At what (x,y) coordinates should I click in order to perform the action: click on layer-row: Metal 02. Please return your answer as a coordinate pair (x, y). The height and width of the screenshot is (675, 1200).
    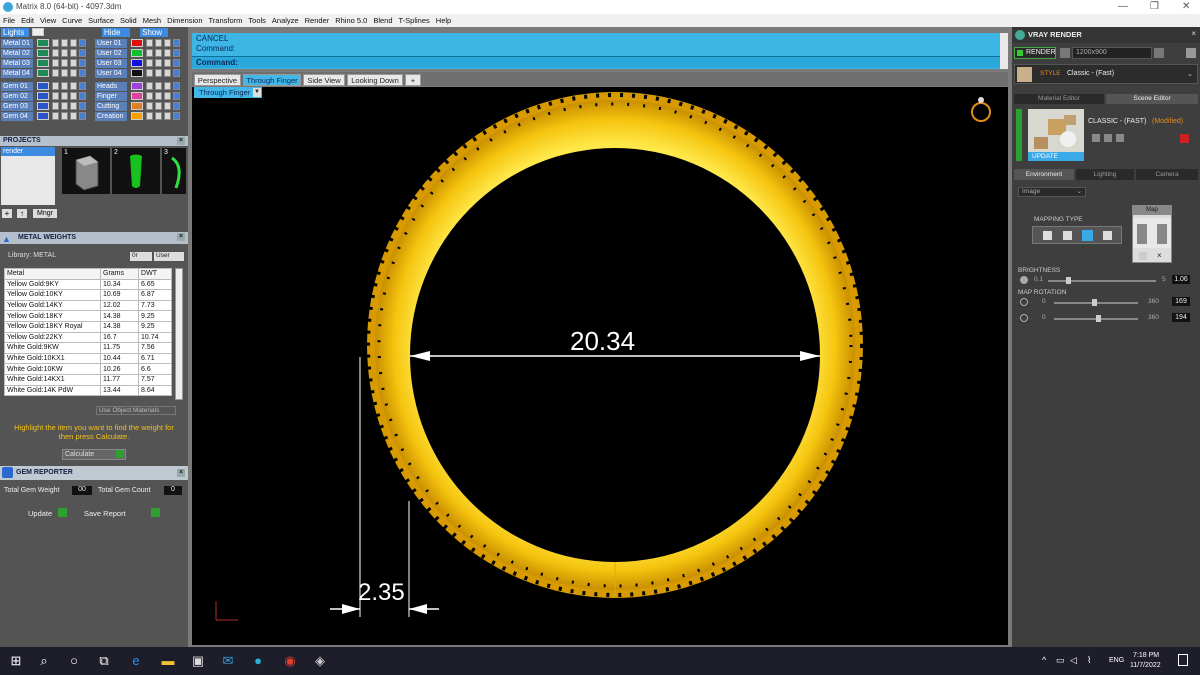
    Looking at the image, I should click on (45, 53).